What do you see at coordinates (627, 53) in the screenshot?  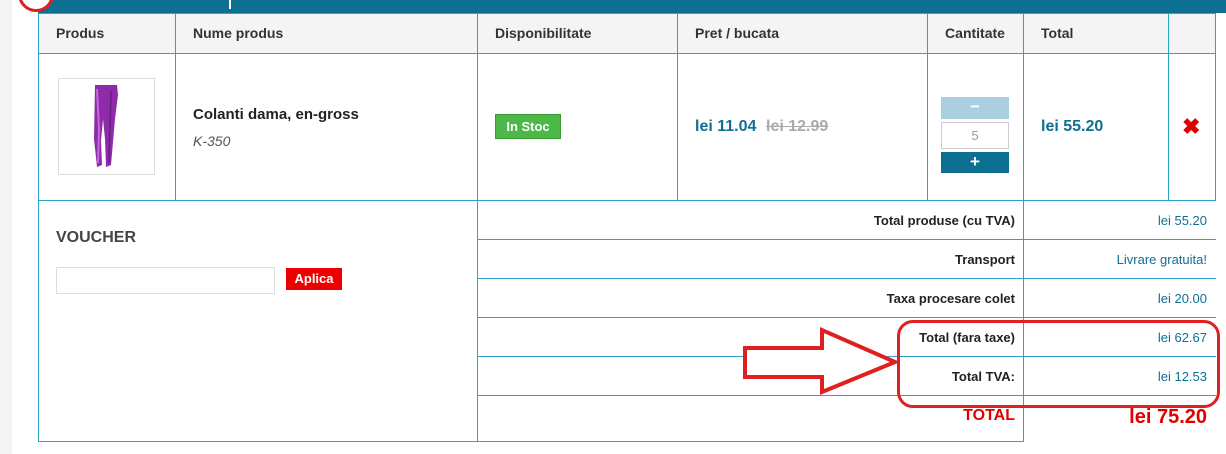 I see `border-header` at bounding box center [627, 53].